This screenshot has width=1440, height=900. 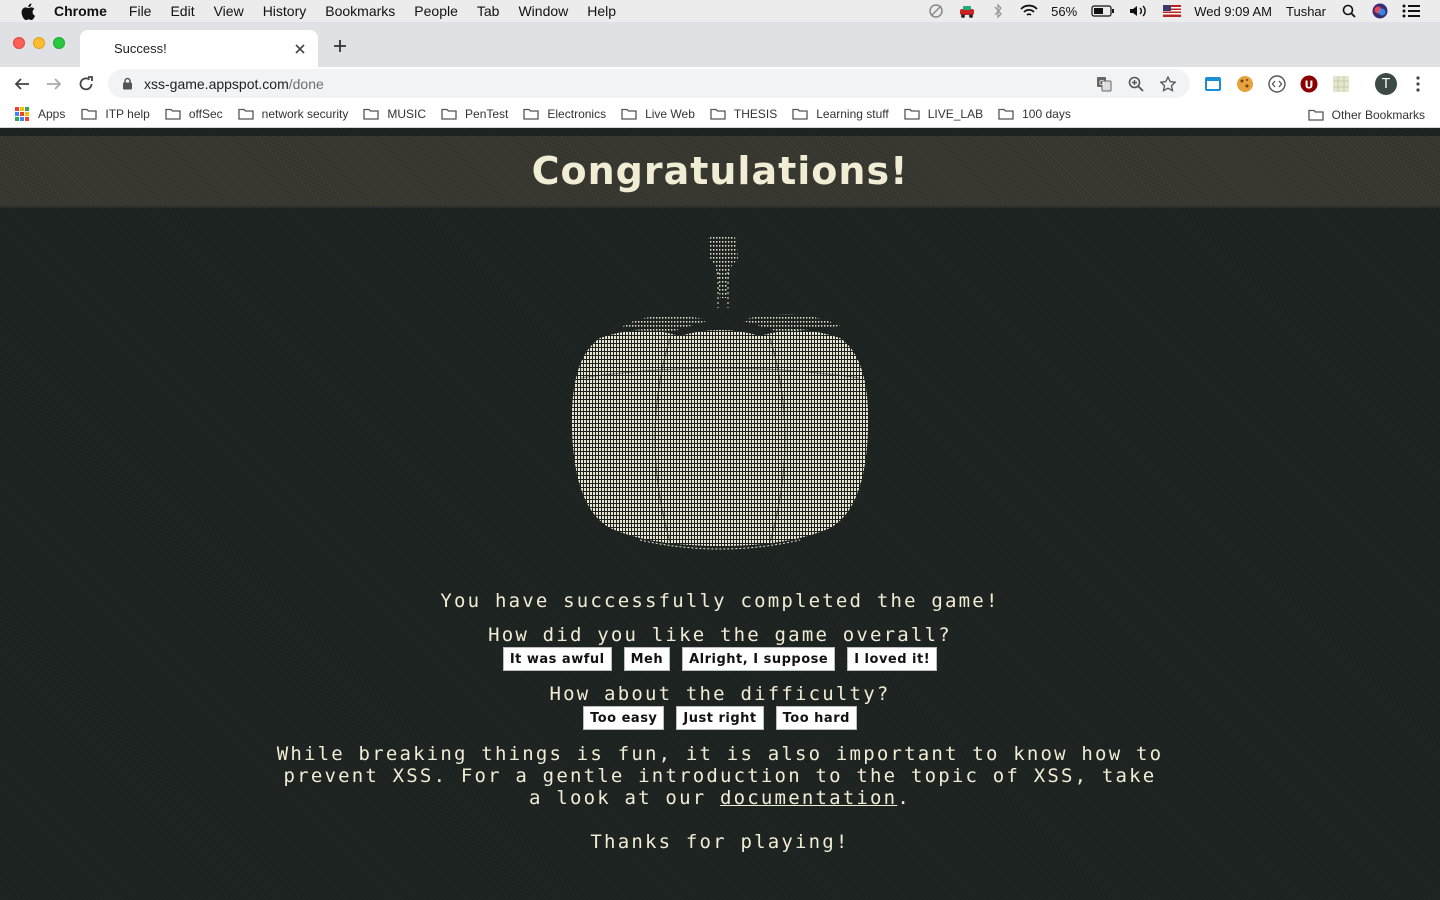 What do you see at coordinates (1168, 84) in the screenshot?
I see `bookmark-star-icon` at bounding box center [1168, 84].